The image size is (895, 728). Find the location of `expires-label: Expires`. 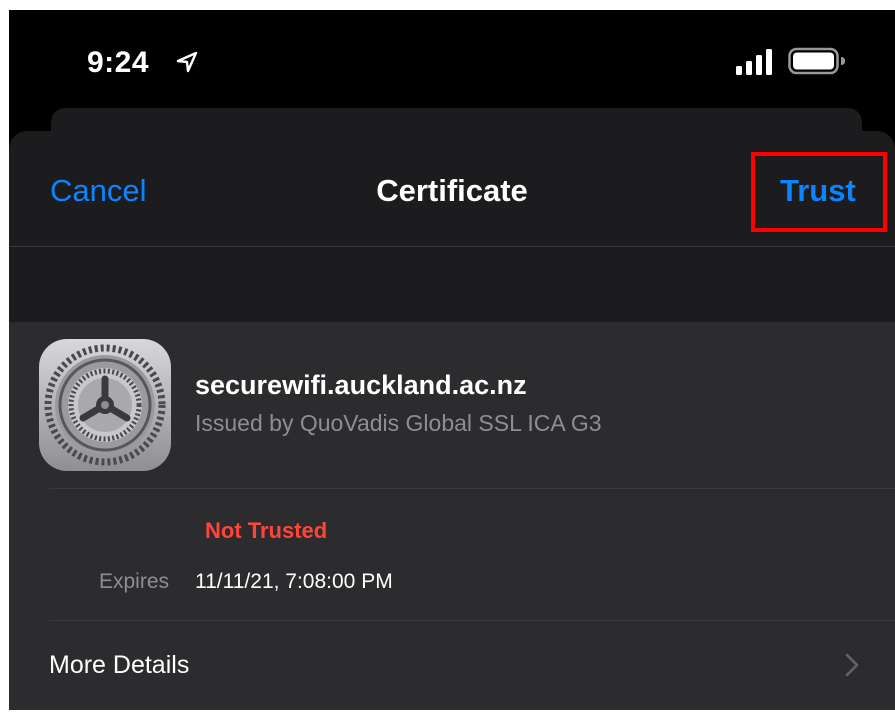

expires-label: Expires is located at coordinates (134, 581).